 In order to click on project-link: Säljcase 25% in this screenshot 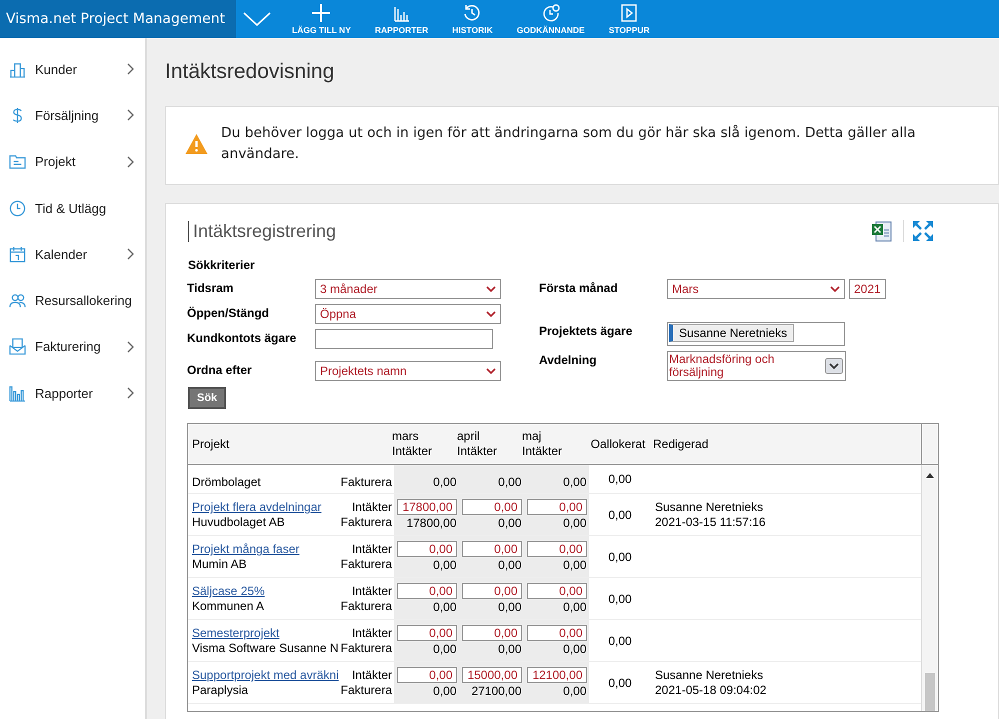, I will do `click(265, 591)`.